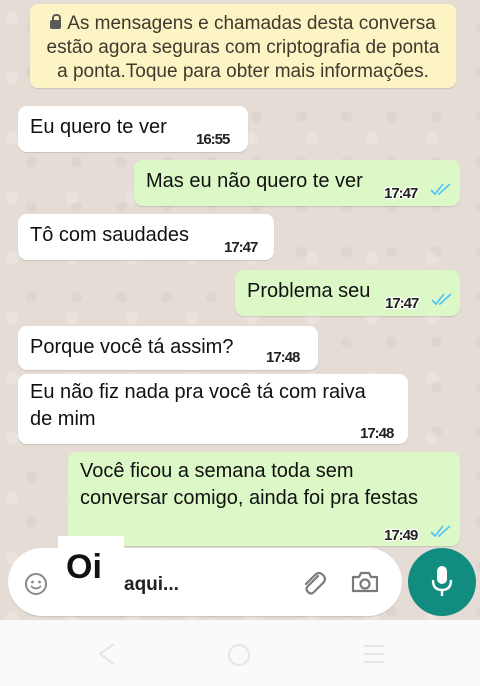 The height and width of the screenshot is (686, 480). I want to click on message-time: 16:55, so click(213, 139).